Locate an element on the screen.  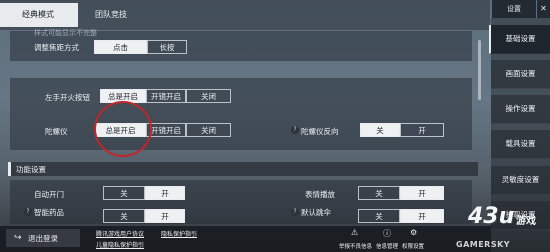
settings-top-button: 设置 is located at coordinates (514, 9).